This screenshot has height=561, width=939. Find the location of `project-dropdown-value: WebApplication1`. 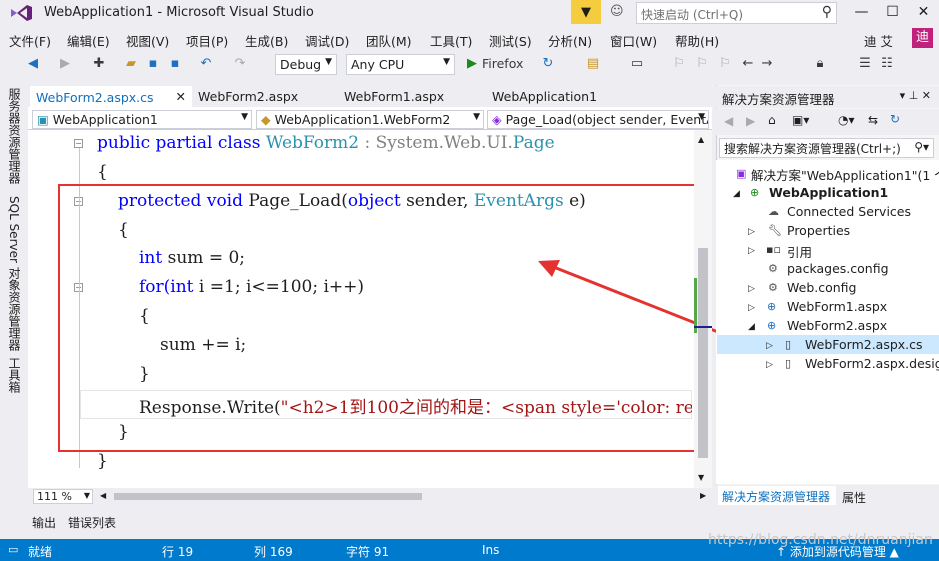

project-dropdown-value: WebApplication1 is located at coordinates (105, 119).